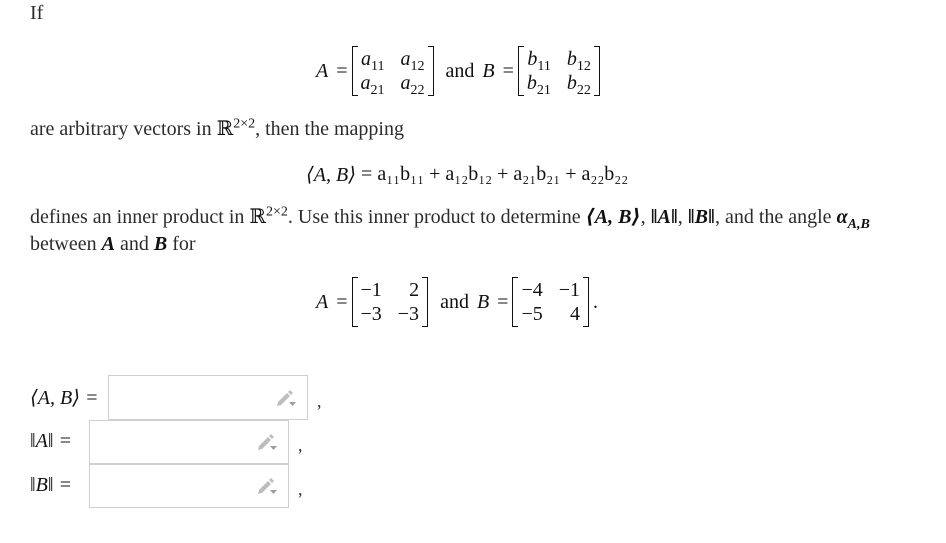 The width and height of the screenshot is (946, 543). I want to click on norm-b-answer-box, so click(189, 486).